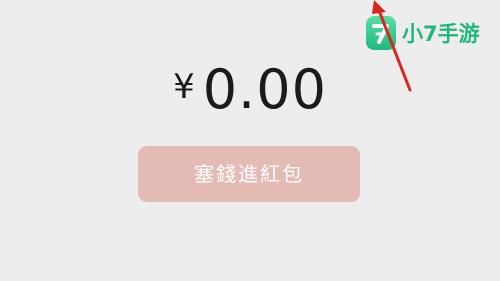 This screenshot has width=500, height=281. Describe the element at coordinates (249, 174) in the screenshot. I see `send-red-packet-button: 塞錢進紅包` at that location.